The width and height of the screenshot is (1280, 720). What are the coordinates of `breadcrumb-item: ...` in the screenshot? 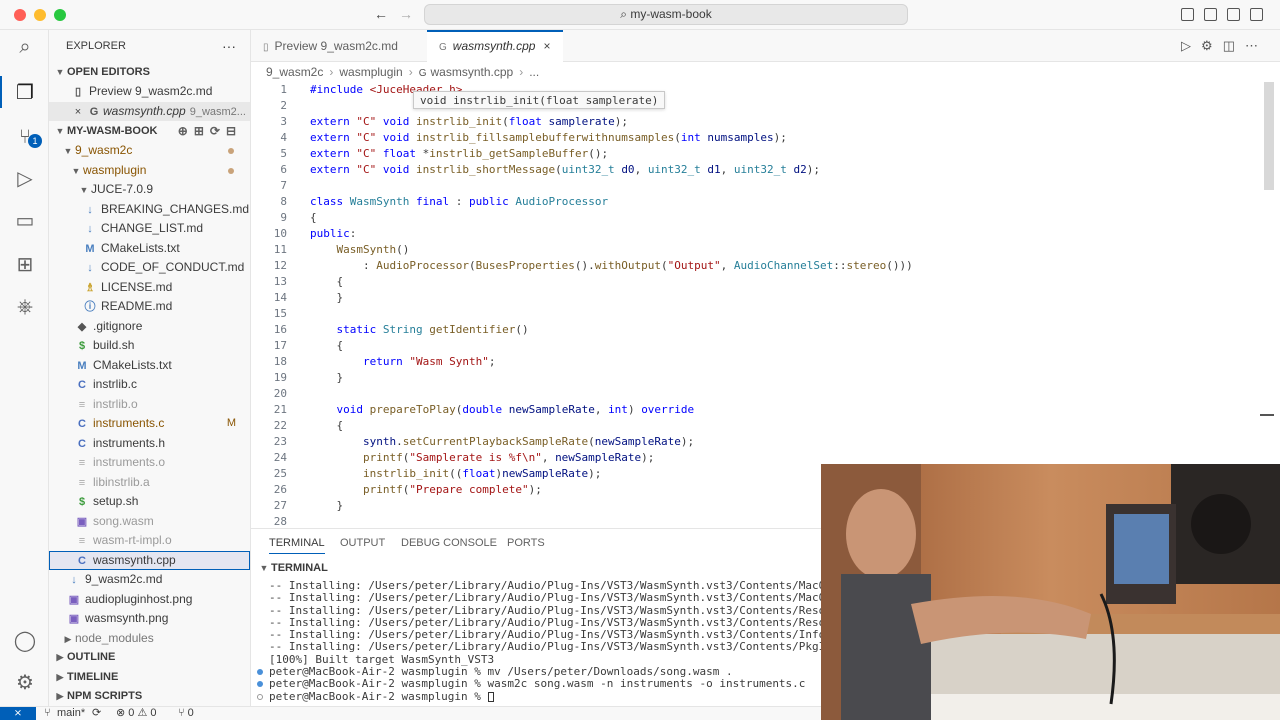 It's located at (534, 72).